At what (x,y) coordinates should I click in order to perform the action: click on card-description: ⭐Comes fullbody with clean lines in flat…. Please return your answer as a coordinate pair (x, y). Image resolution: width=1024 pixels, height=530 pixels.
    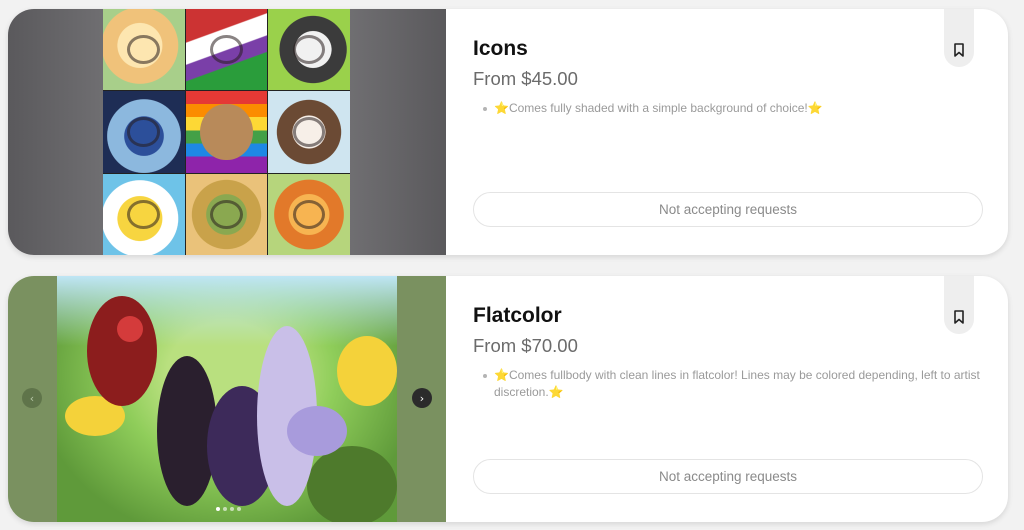
    Looking at the image, I should click on (733, 384).